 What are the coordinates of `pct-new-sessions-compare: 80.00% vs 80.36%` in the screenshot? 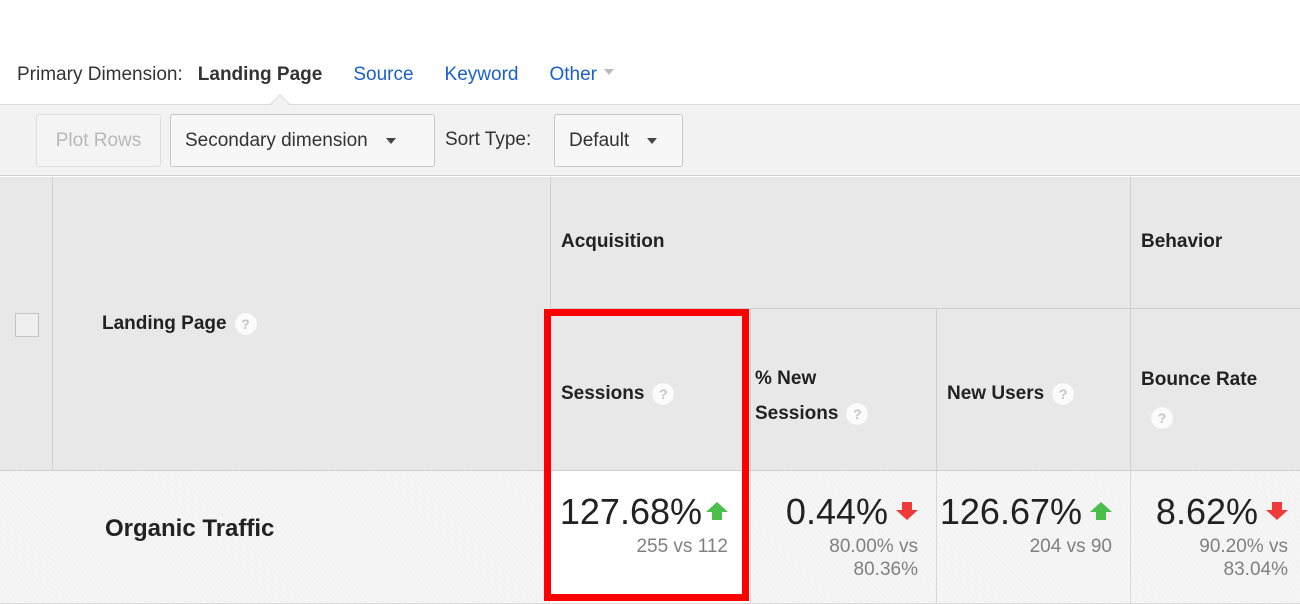 It's located at (873, 558).